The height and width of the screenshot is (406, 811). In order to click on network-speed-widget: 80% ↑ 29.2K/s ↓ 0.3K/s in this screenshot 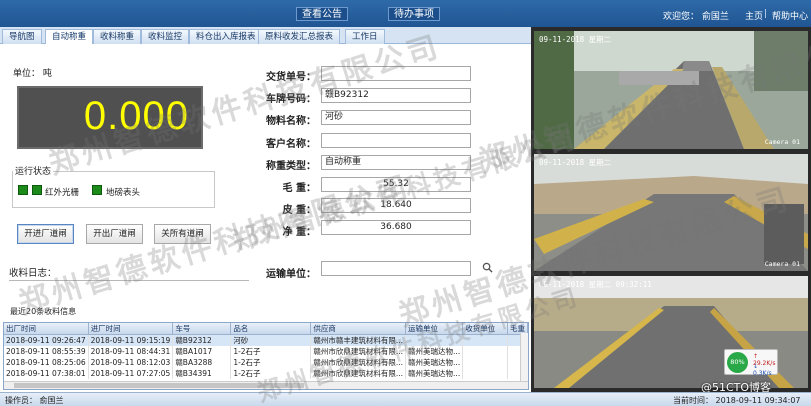, I will do `click(751, 363)`.